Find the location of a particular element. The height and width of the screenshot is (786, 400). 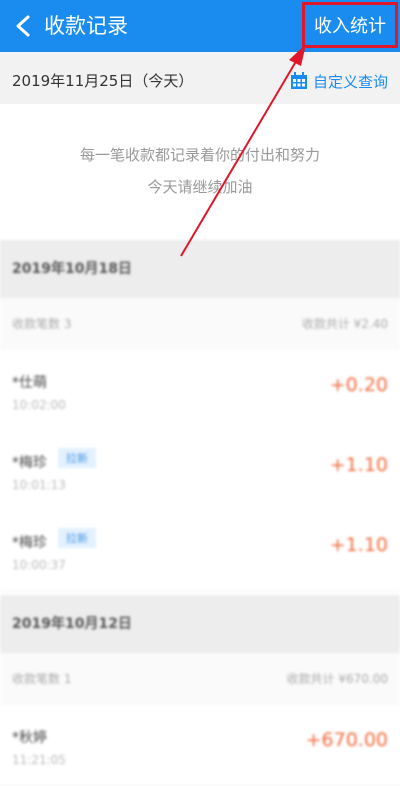

custom-query-button: 自定义查询 is located at coordinates (338, 81).